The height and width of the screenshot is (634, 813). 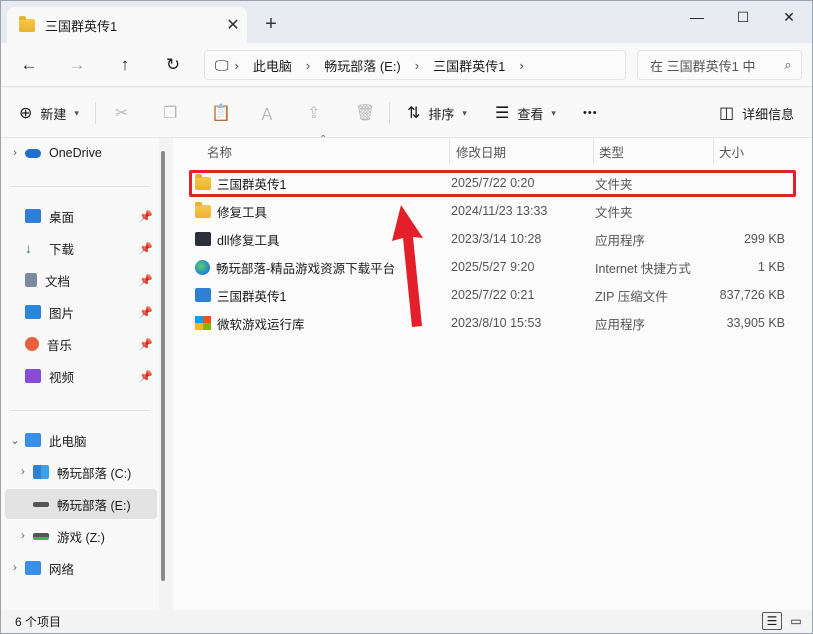 I want to click on maximize-button: ☐, so click(x=743, y=17).